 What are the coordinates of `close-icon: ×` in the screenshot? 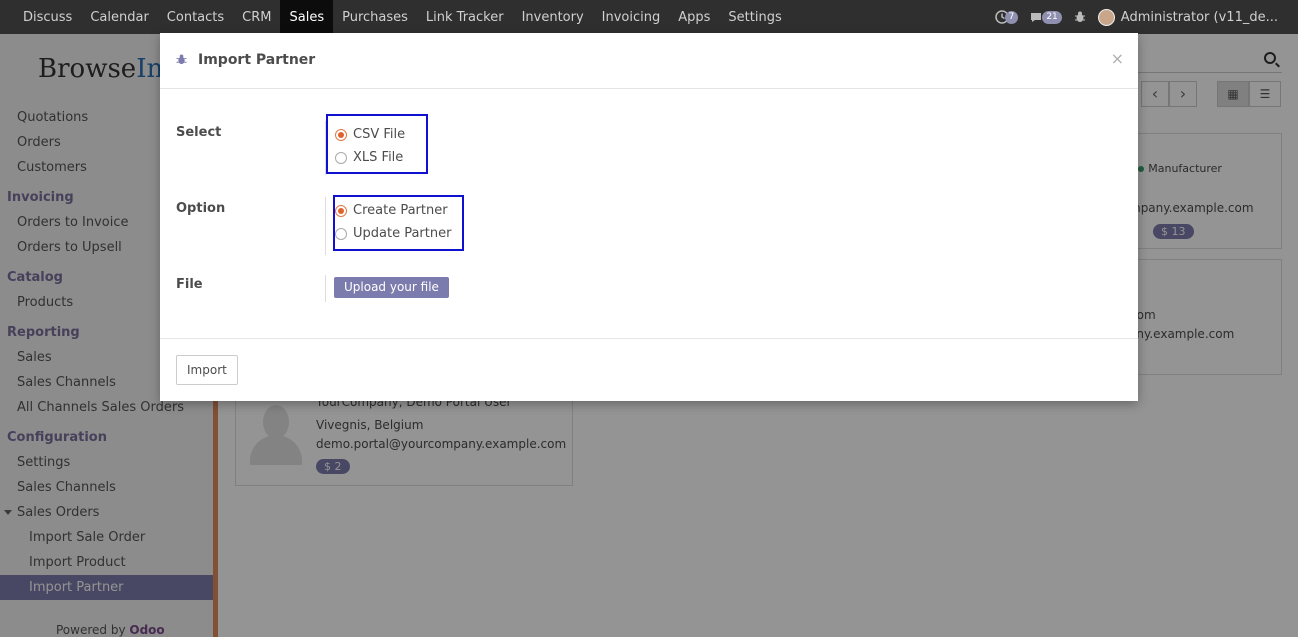 It's located at (1117, 58).